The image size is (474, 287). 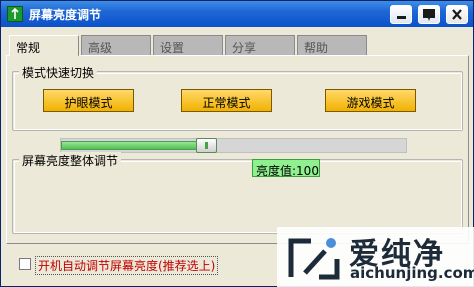 What do you see at coordinates (127, 265) in the screenshot?
I see `autostart-label: 开机自动调节屏幕亮度(推荐选上)` at bounding box center [127, 265].